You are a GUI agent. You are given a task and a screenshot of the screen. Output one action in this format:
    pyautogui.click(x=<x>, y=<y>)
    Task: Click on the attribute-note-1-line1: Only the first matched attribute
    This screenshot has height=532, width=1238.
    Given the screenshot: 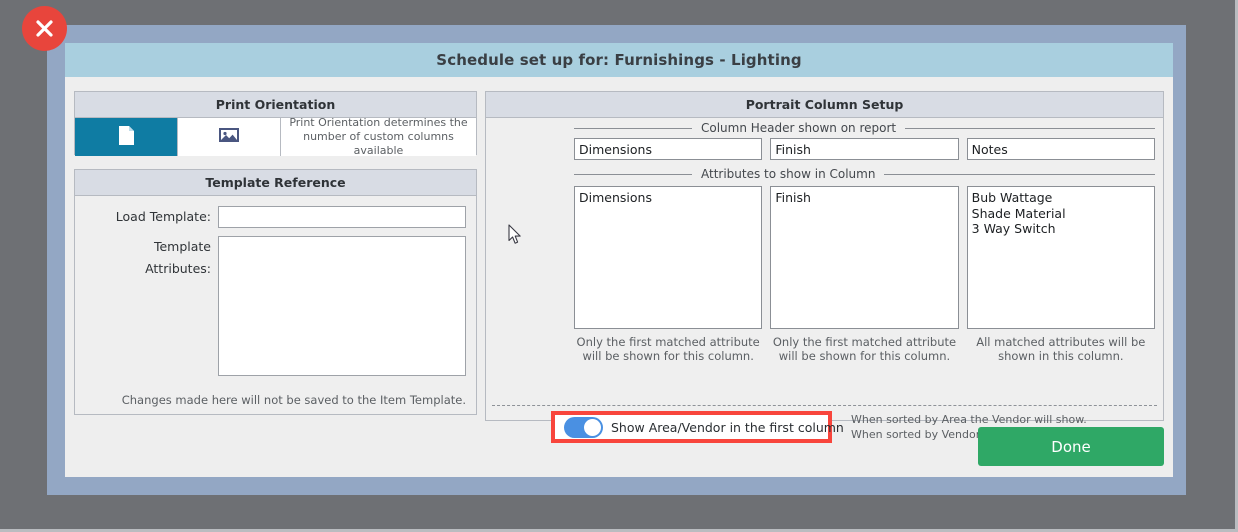 What is the action you would take?
    pyautogui.click(x=668, y=342)
    